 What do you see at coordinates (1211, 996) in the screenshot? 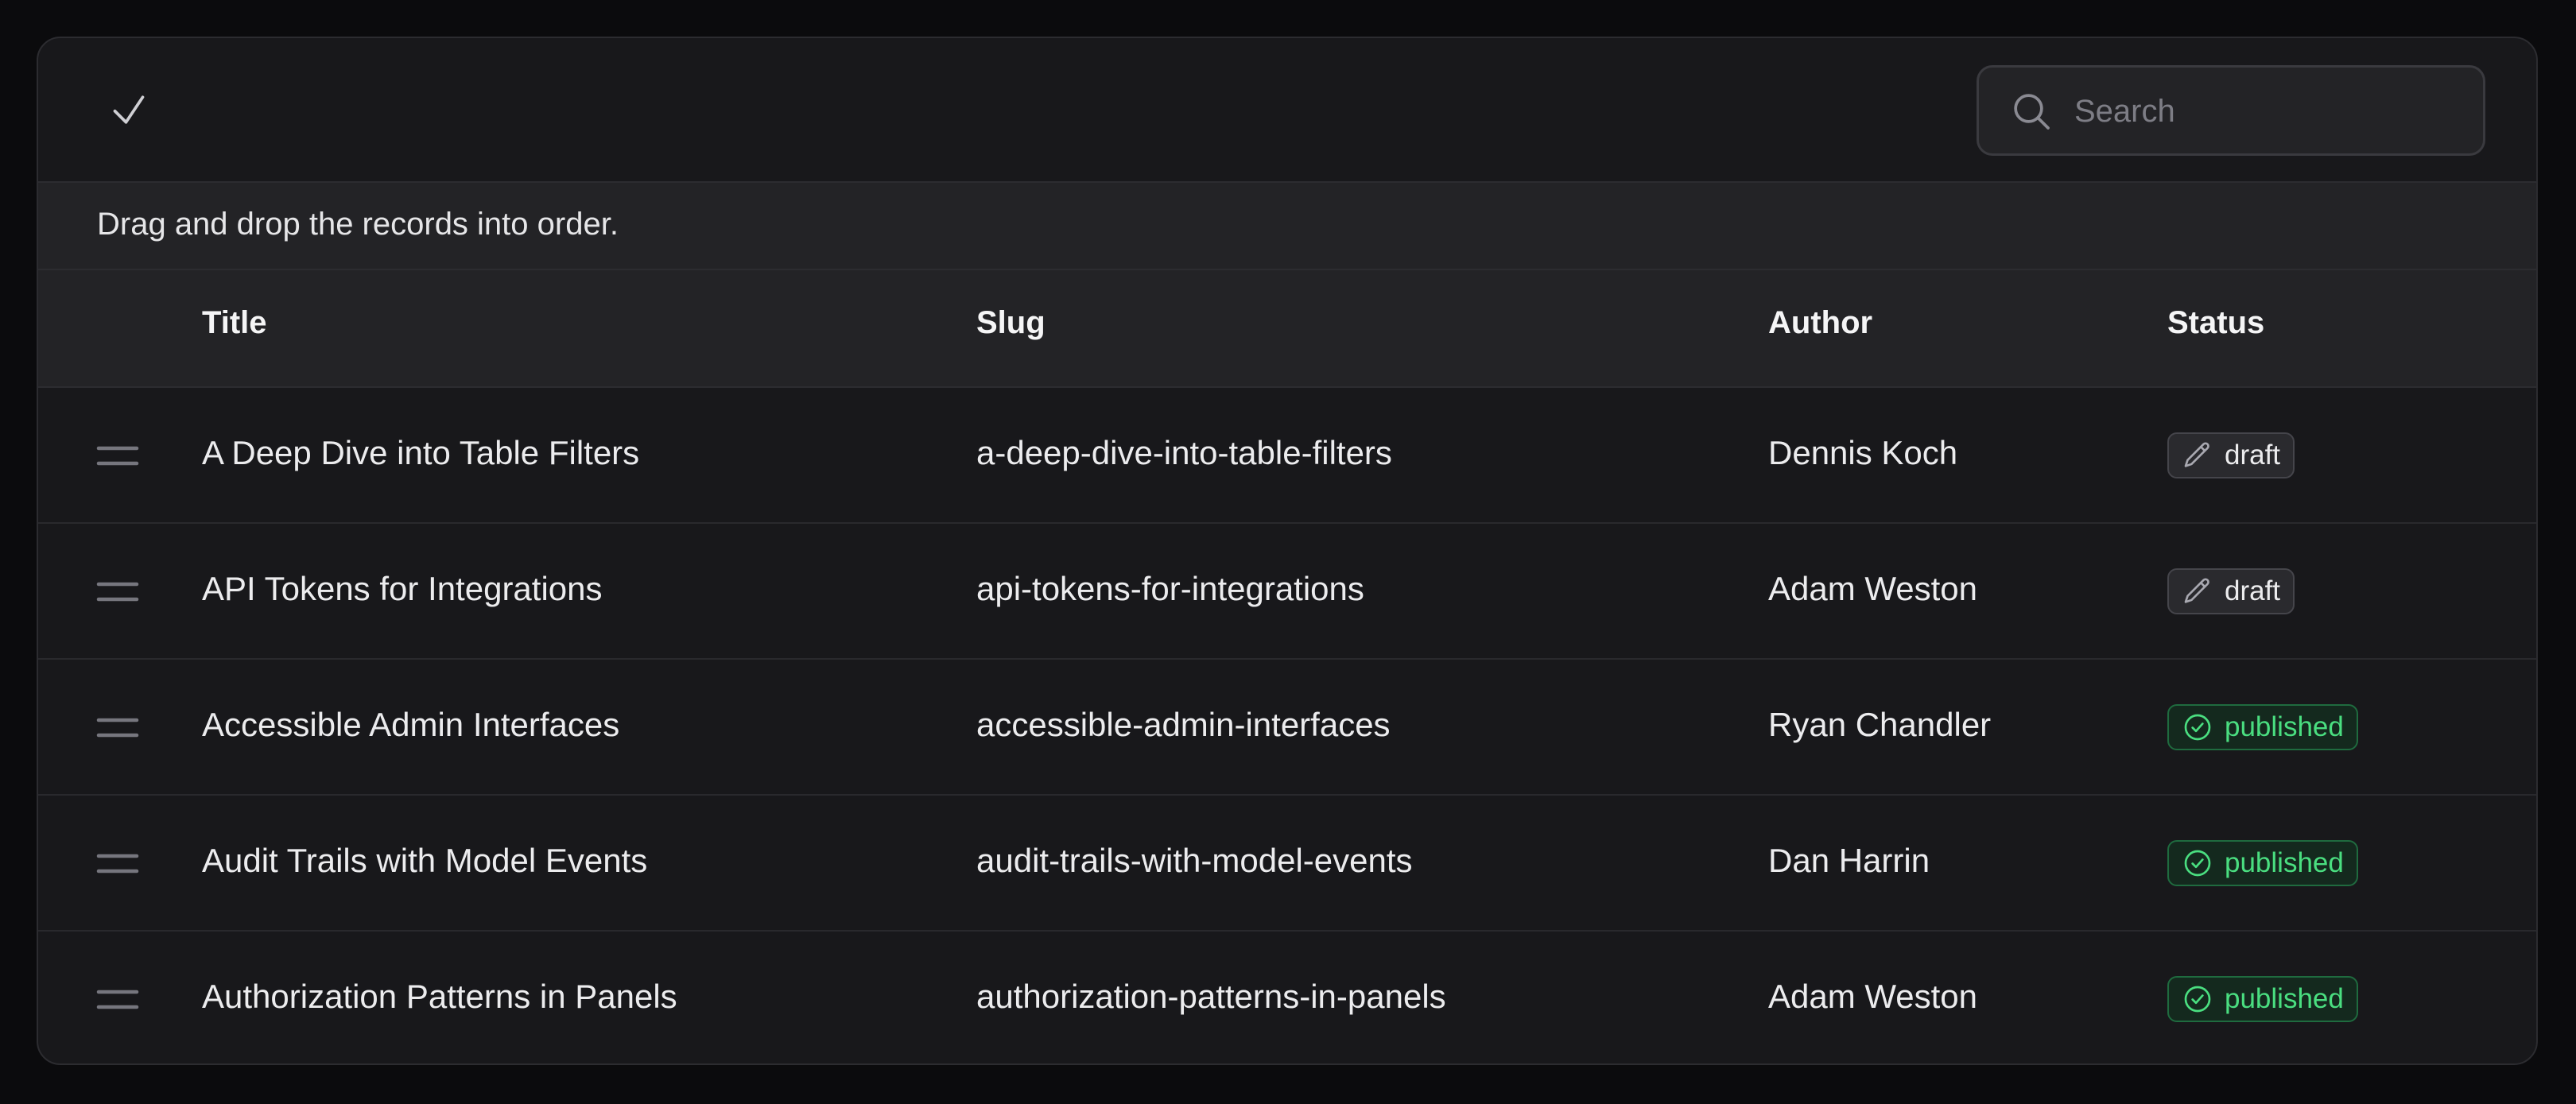
I see `row-slug: authorization-patterns-in-panels` at bounding box center [1211, 996].